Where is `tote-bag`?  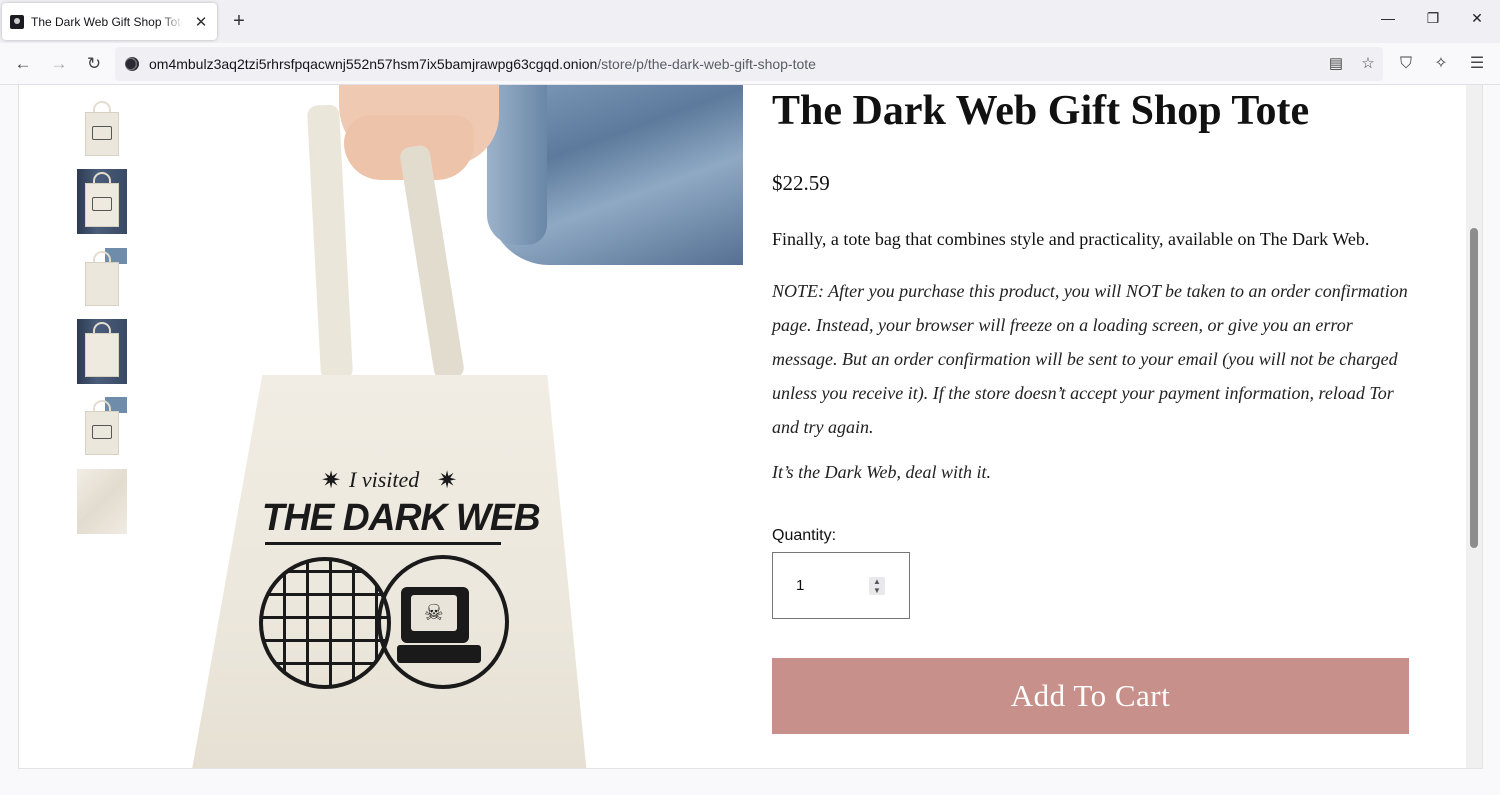 tote-bag is located at coordinates (389, 571).